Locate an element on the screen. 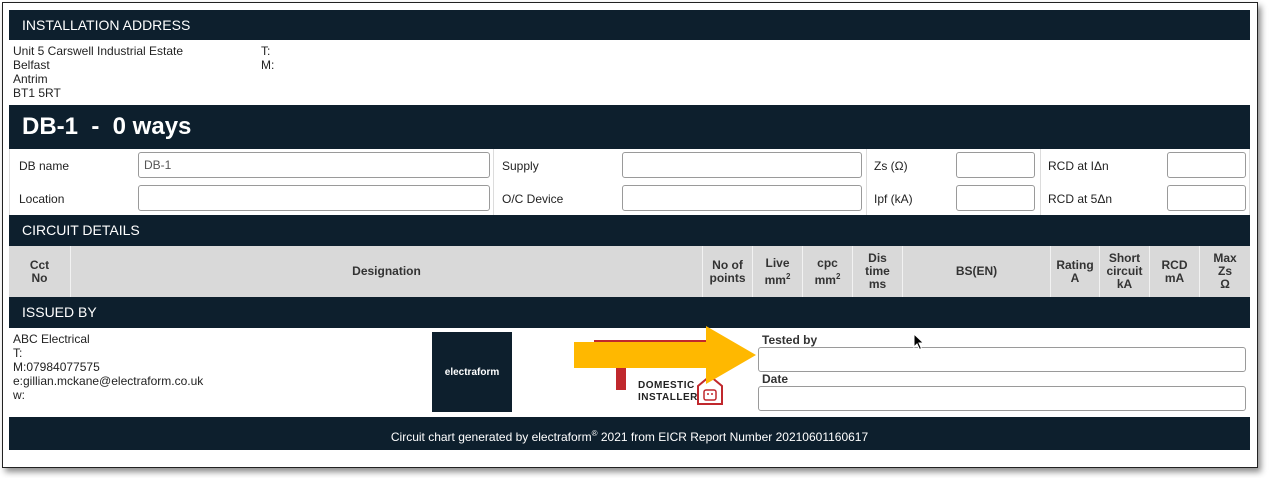  issuer-phone: T: is located at coordinates (18, 353).